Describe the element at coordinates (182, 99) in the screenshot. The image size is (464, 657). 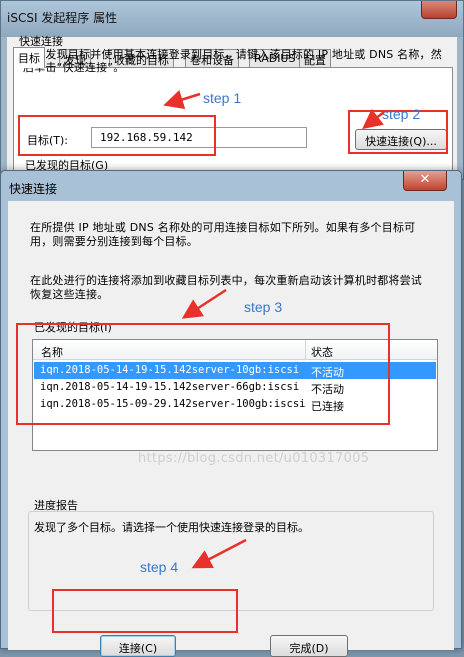
I see `step1-arrow` at that location.